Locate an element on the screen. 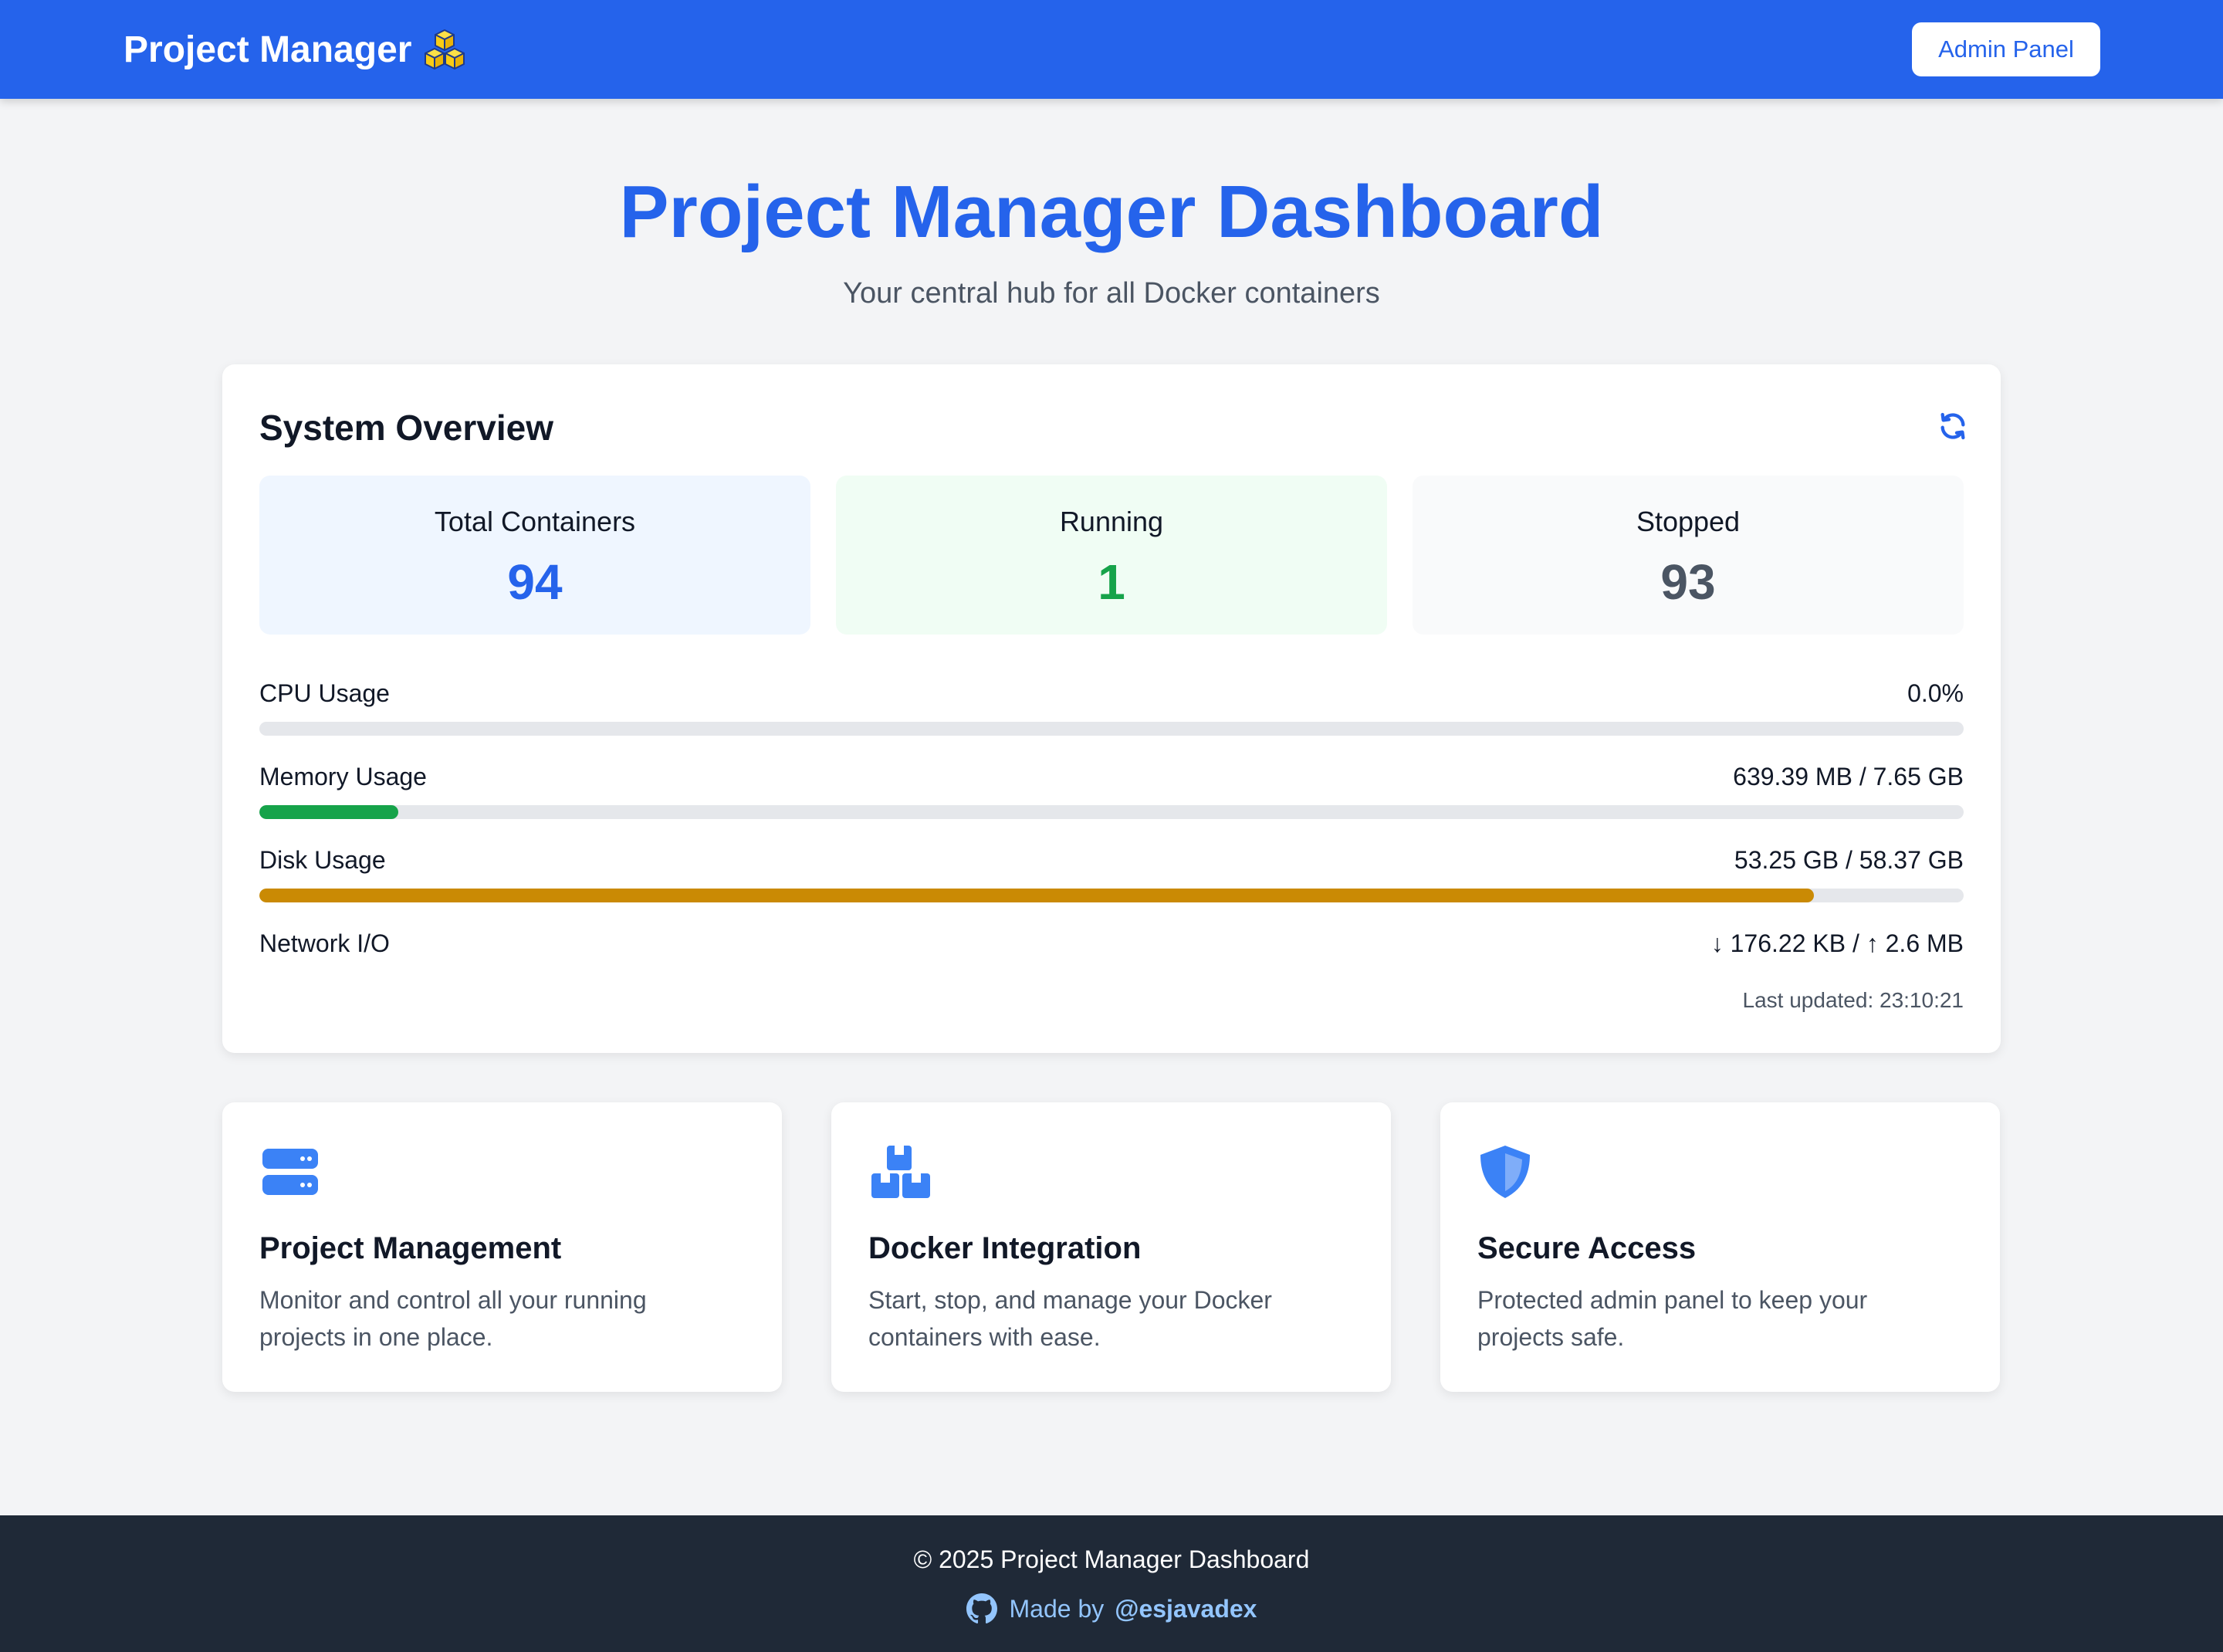  brand: Project Manager is located at coordinates (295, 49).